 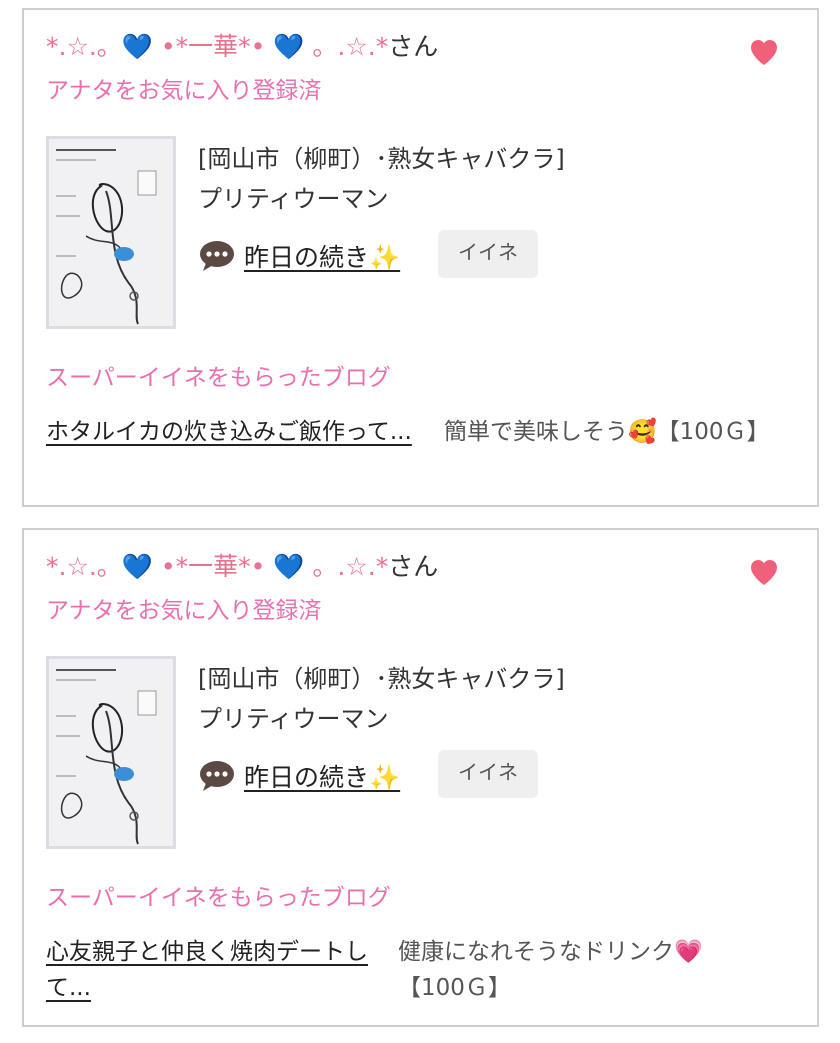 What do you see at coordinates (550, 970) in the screenshot?
I see `post-comment: 健康になれそうなドリンク💗【100Ｇ】` at bounding box center [550, 970].